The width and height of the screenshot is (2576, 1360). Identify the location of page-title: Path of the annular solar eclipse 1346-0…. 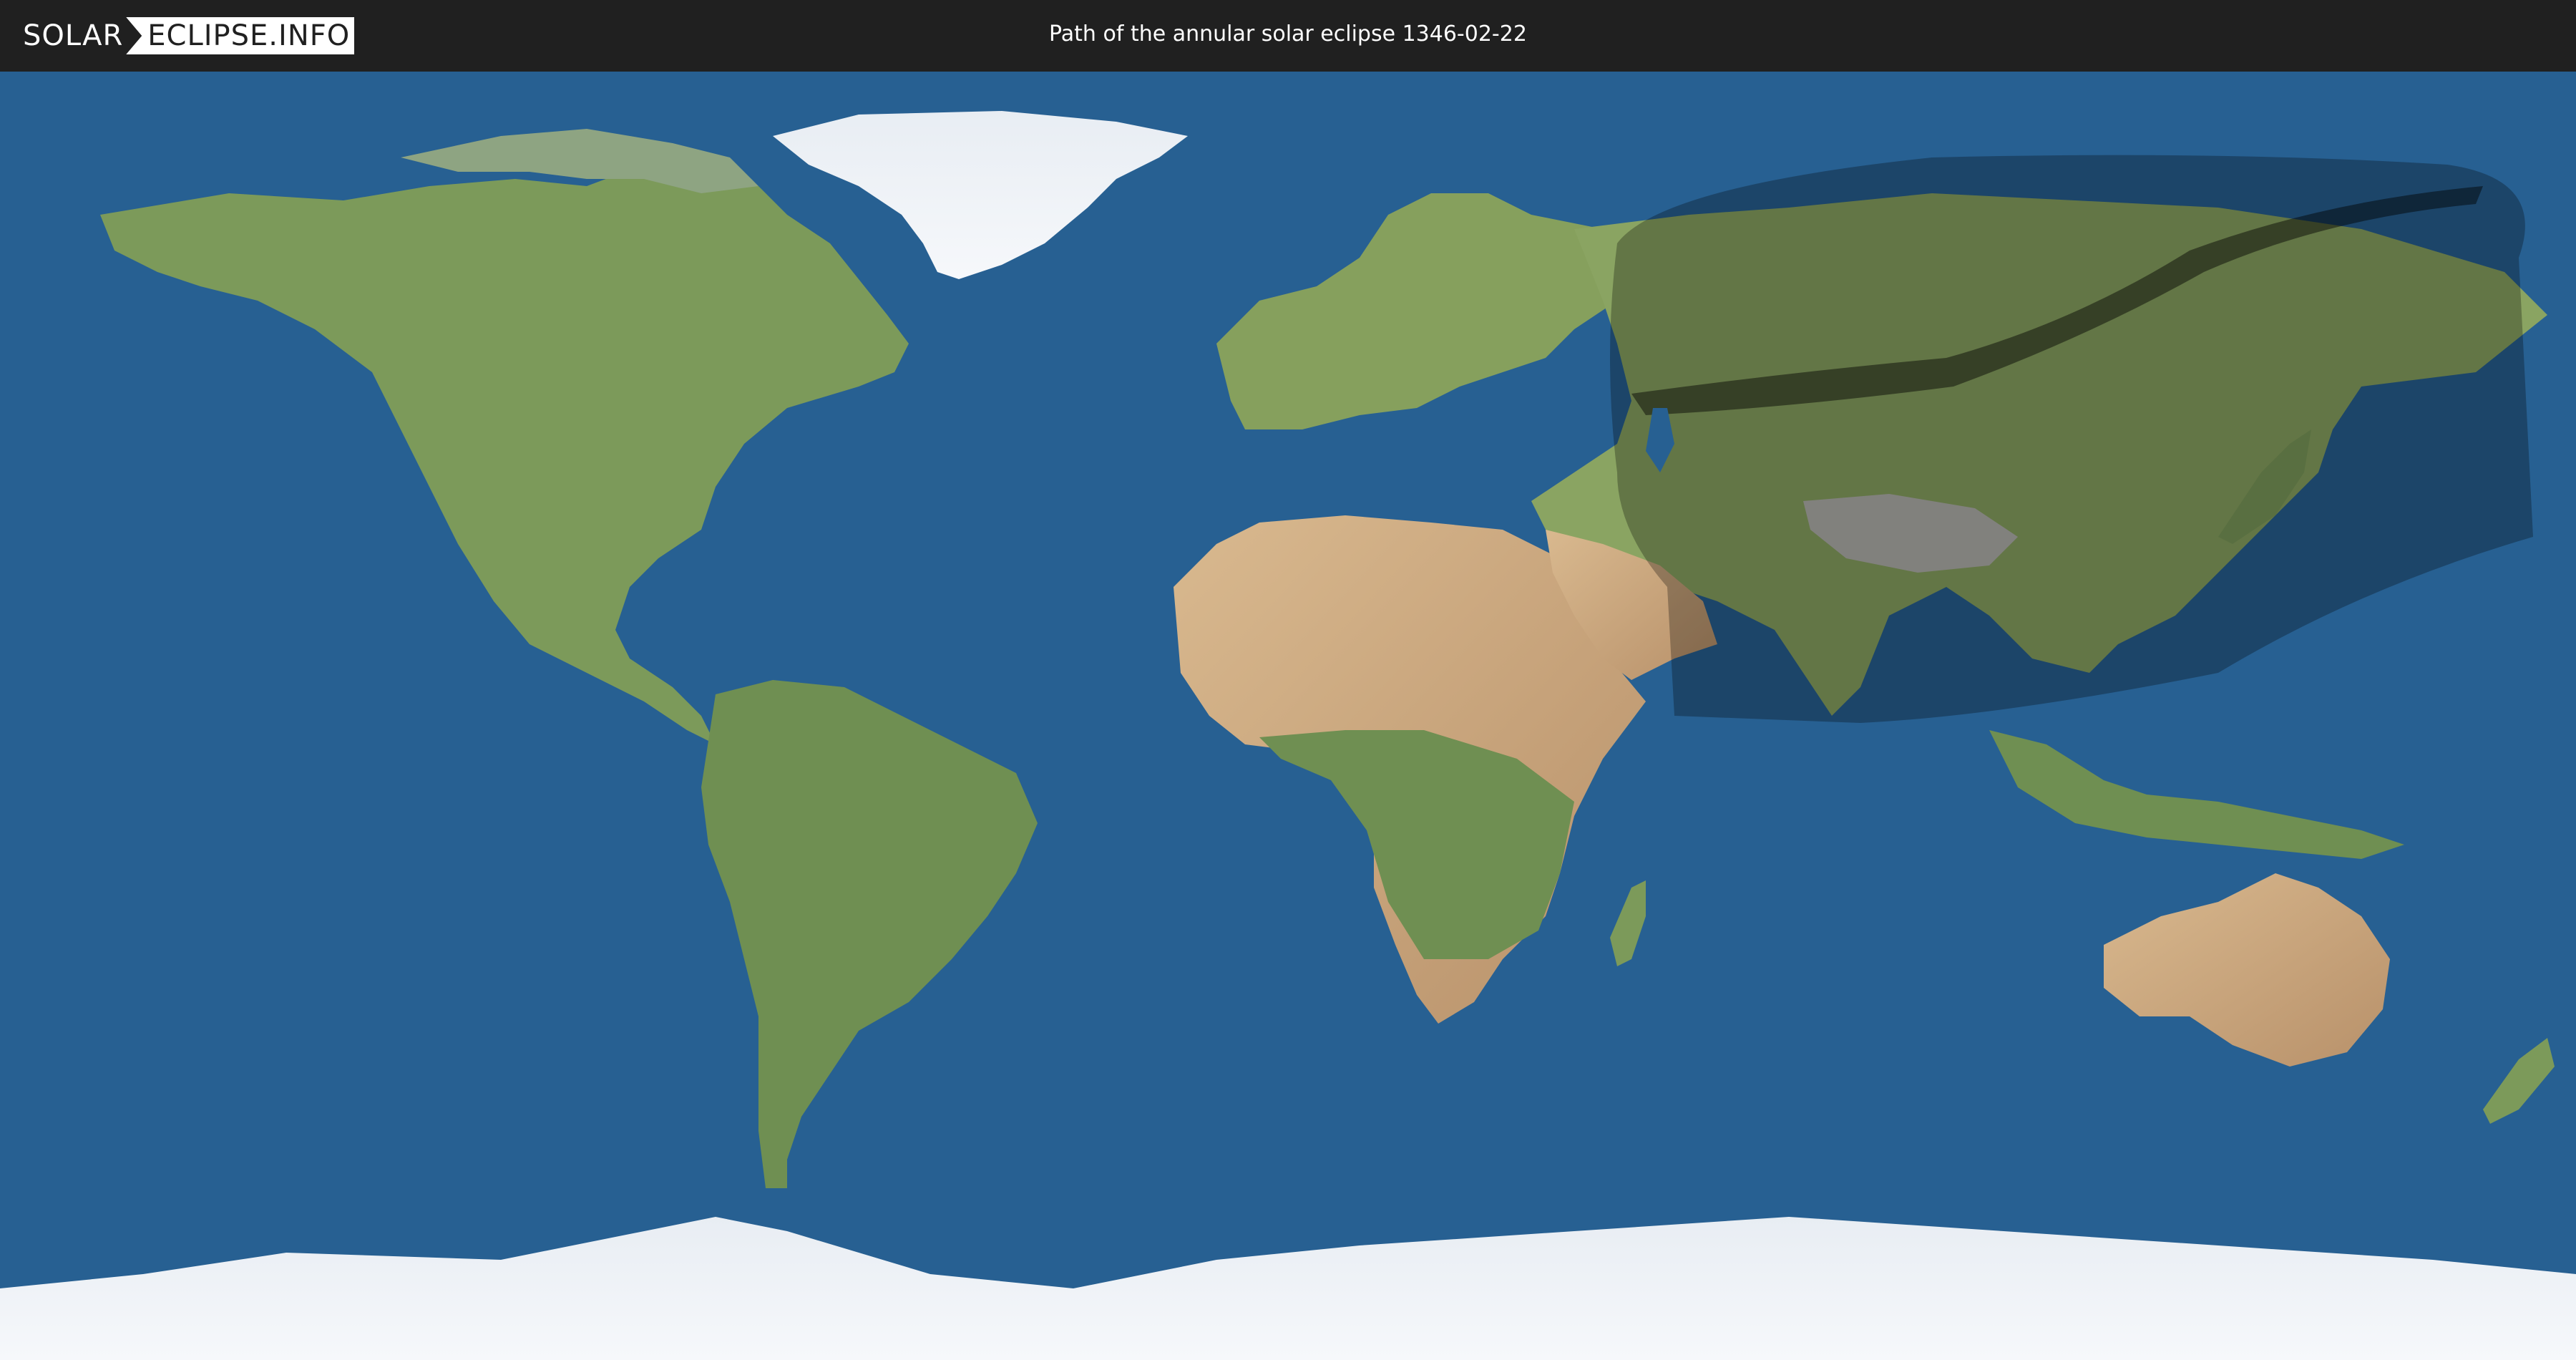
(1288, 34).